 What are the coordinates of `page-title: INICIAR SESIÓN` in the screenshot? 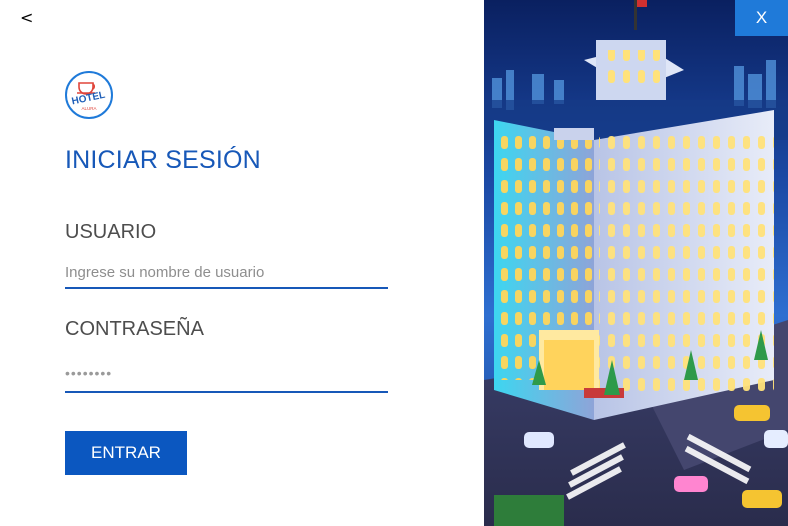 It's located at (163, 160).